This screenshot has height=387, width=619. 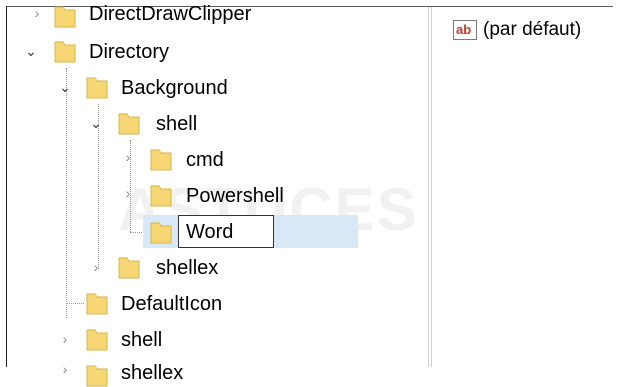 I want to click on tree-item-label: cmd, so click(x=205, y=160).